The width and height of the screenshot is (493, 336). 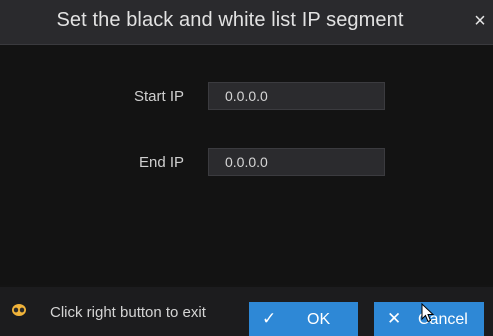 I want to click on start-ip-row: Start IP, so click(x=246, y=97).